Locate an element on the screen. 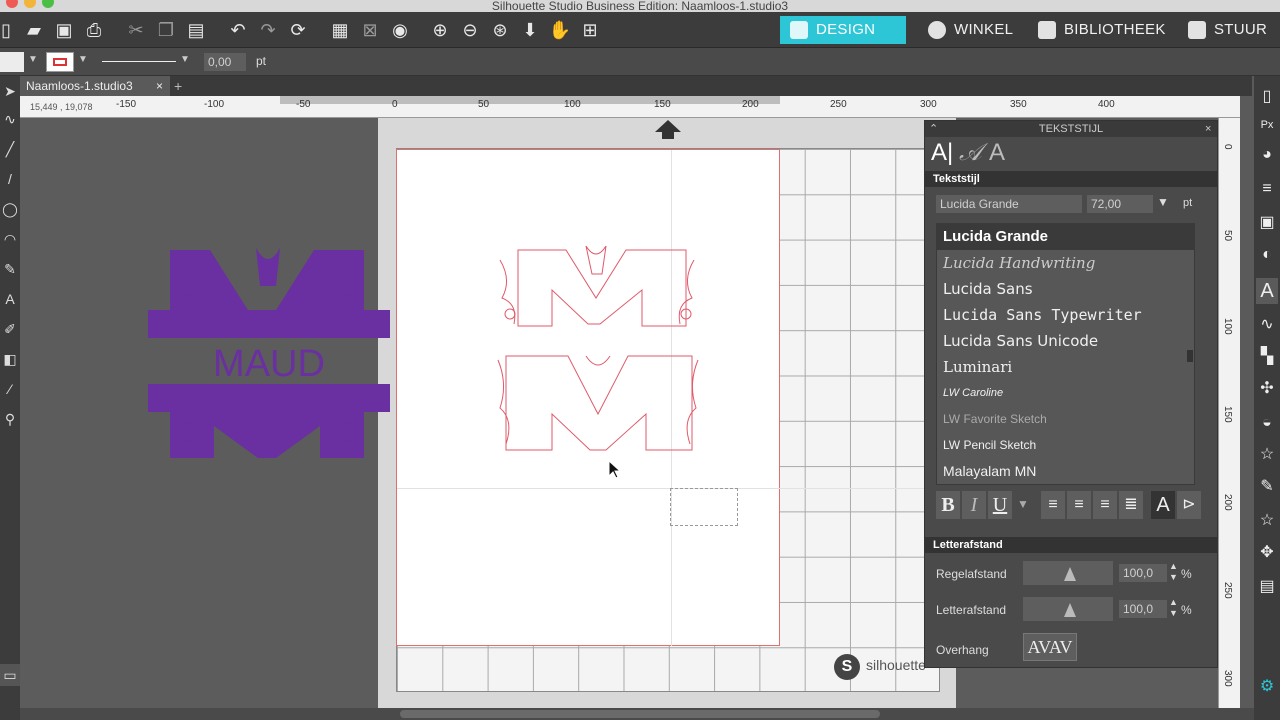  line-spacing-input: 100,0 is located at coordinates (1143, 573).